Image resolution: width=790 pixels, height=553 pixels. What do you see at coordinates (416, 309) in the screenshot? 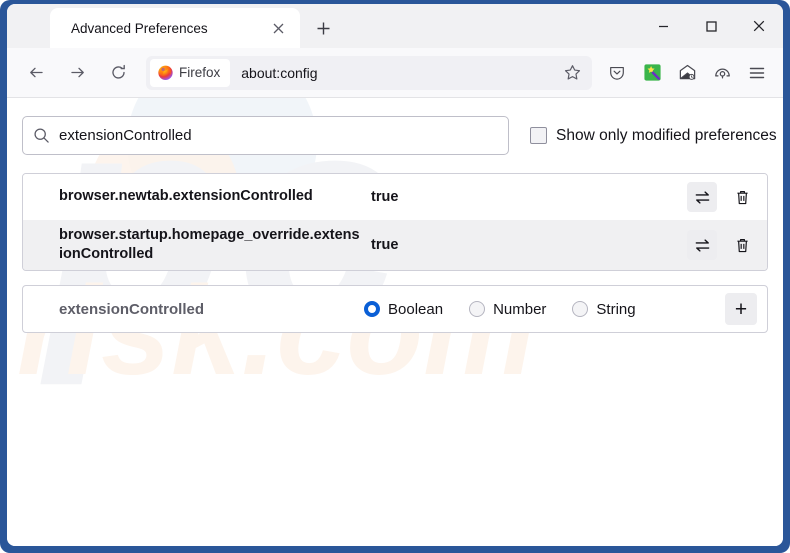
I see `radio-boolean-label: Boolean` at bounding box center [416, 309].